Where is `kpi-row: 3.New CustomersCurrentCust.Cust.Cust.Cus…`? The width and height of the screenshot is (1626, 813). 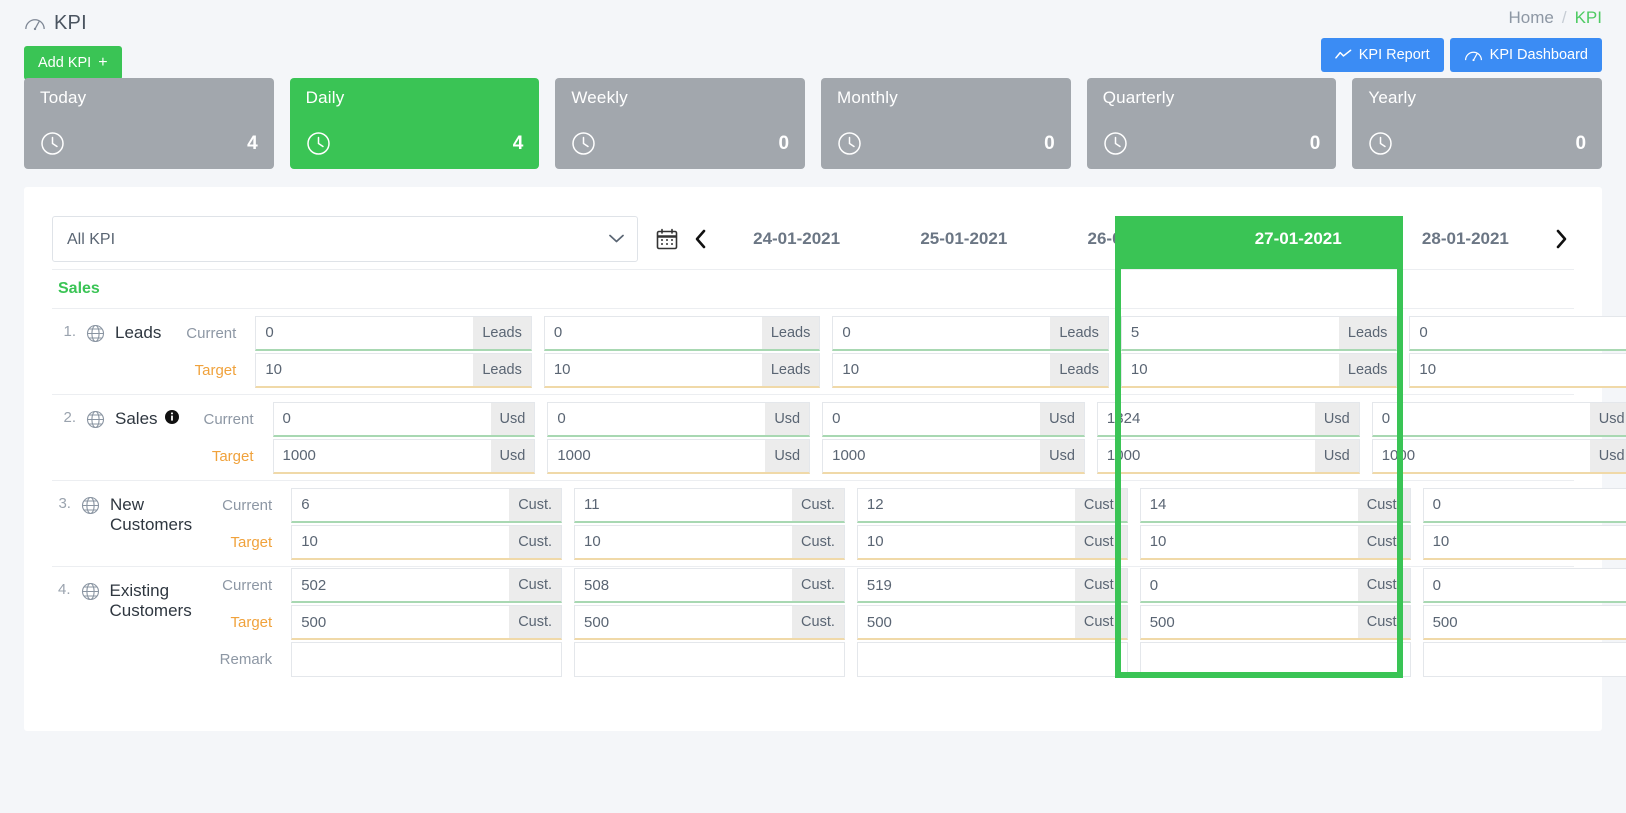 kpi-row: 3.New CustomersCurrentCust.Cust.Cust.Cus… is located at coordinates (839, 524).